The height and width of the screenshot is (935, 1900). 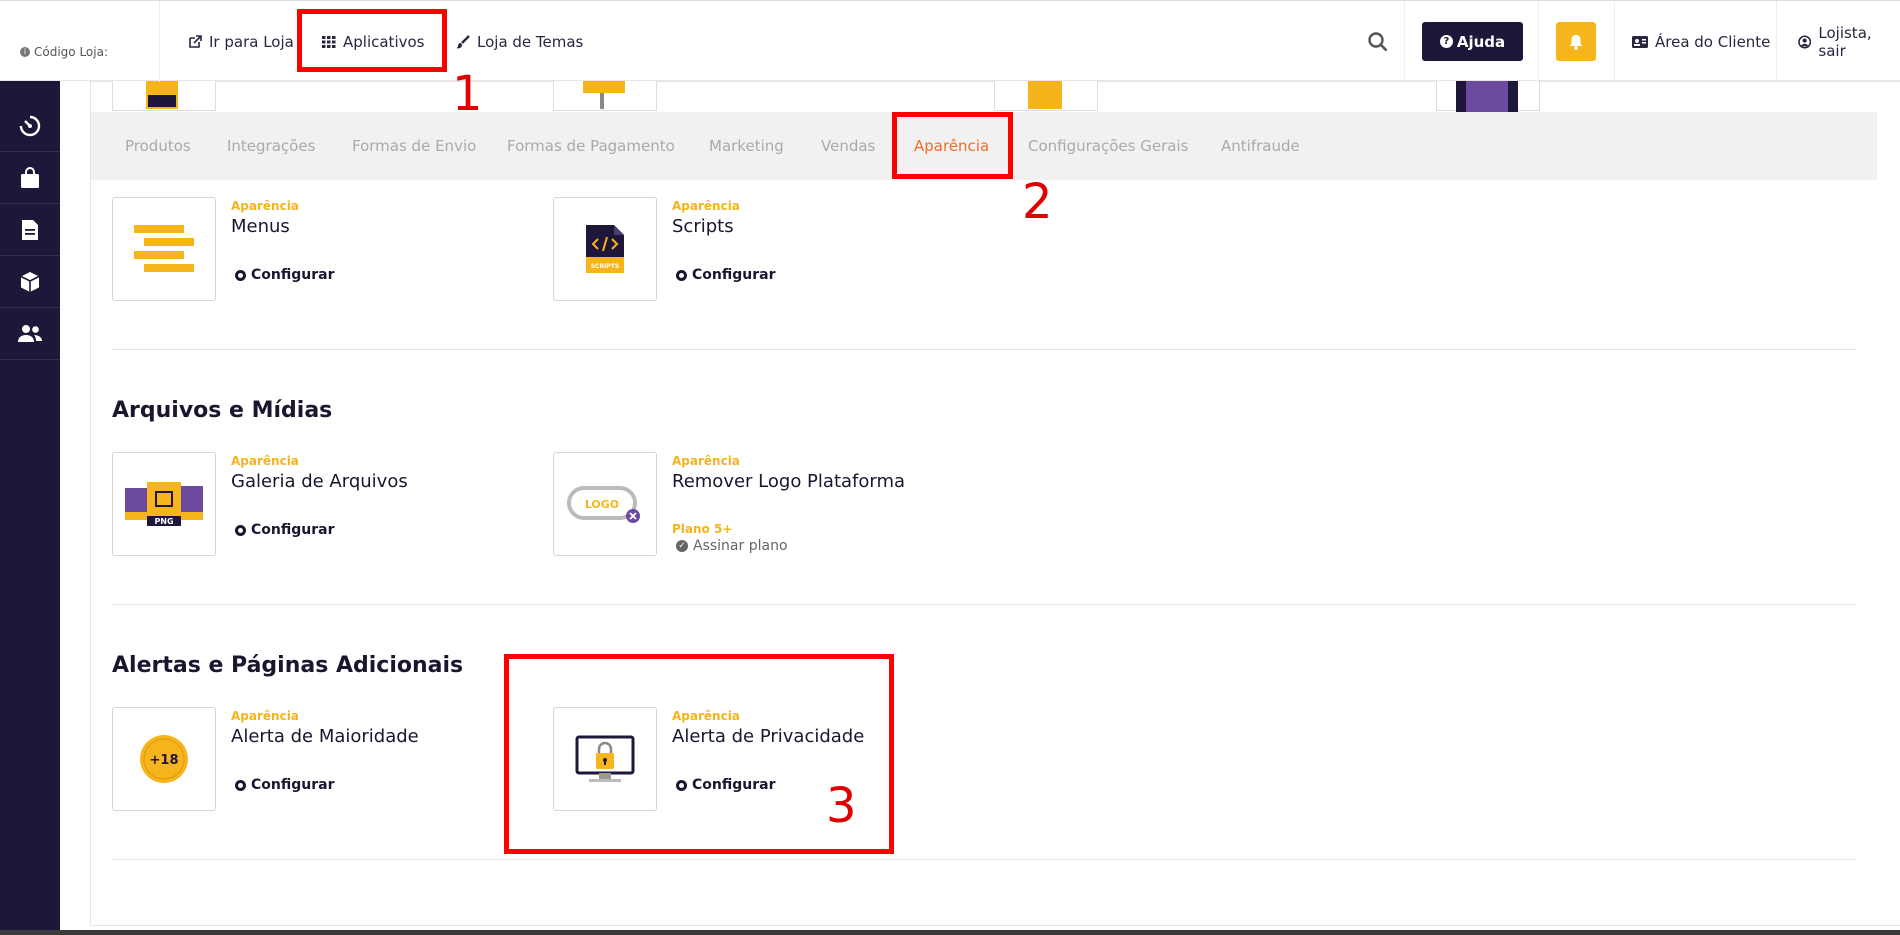 What do you see at coordinates (682, 546) in the screenshot?
I see `check-circle-icon: ✓` at bounding box center [682, 546].